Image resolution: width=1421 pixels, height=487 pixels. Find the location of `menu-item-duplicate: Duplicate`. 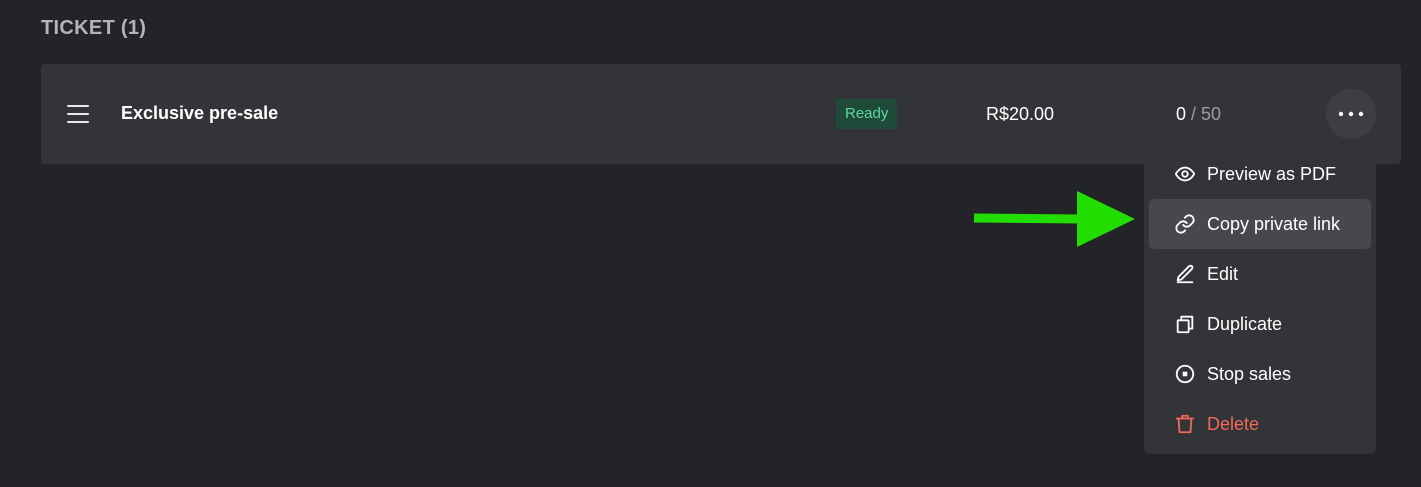

menu-item-duplicate: Duplicate is located at coordinates (1260, 324).